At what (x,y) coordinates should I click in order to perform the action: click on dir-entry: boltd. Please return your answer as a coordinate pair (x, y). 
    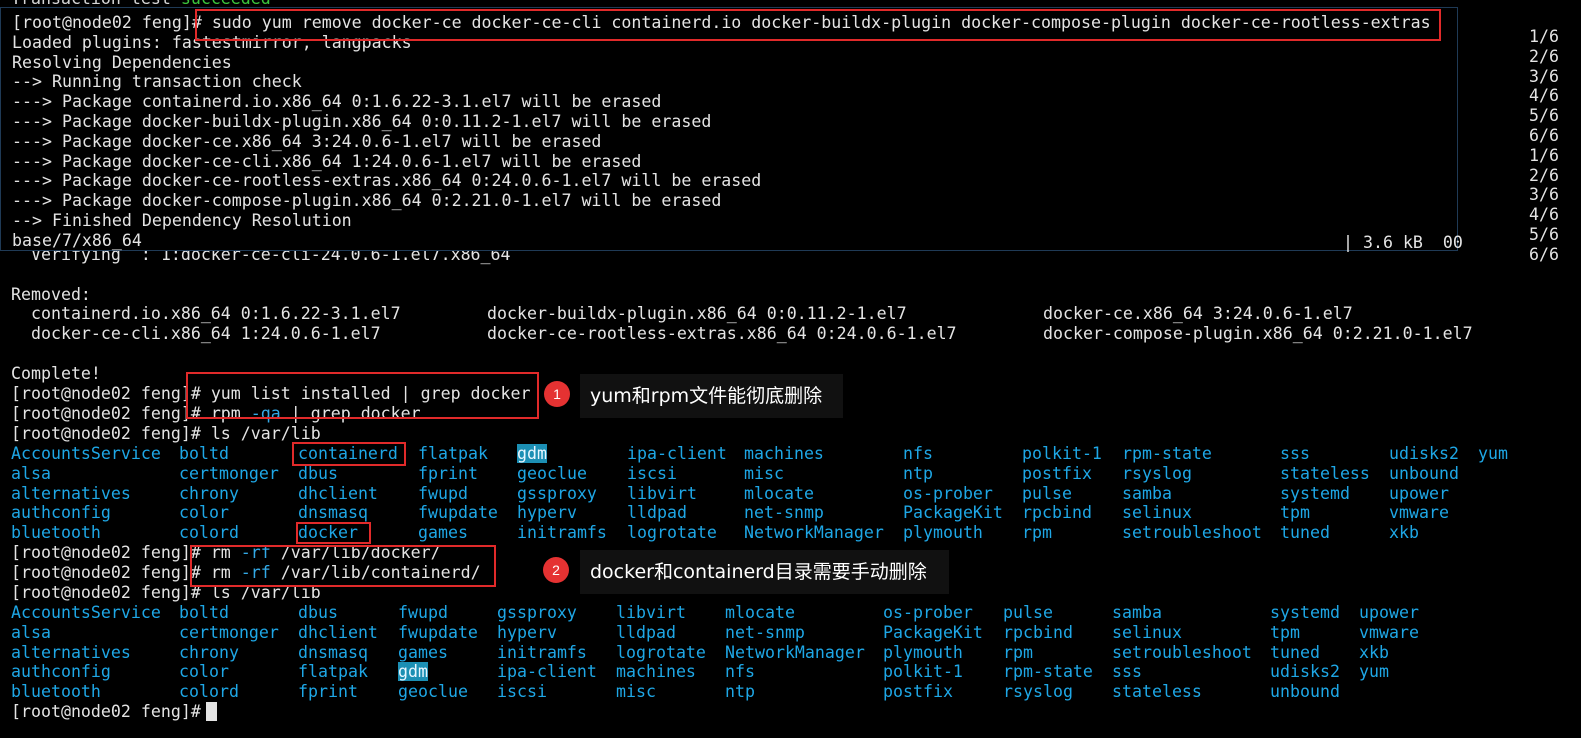
    Looking at the image, I should click on (204, 612).